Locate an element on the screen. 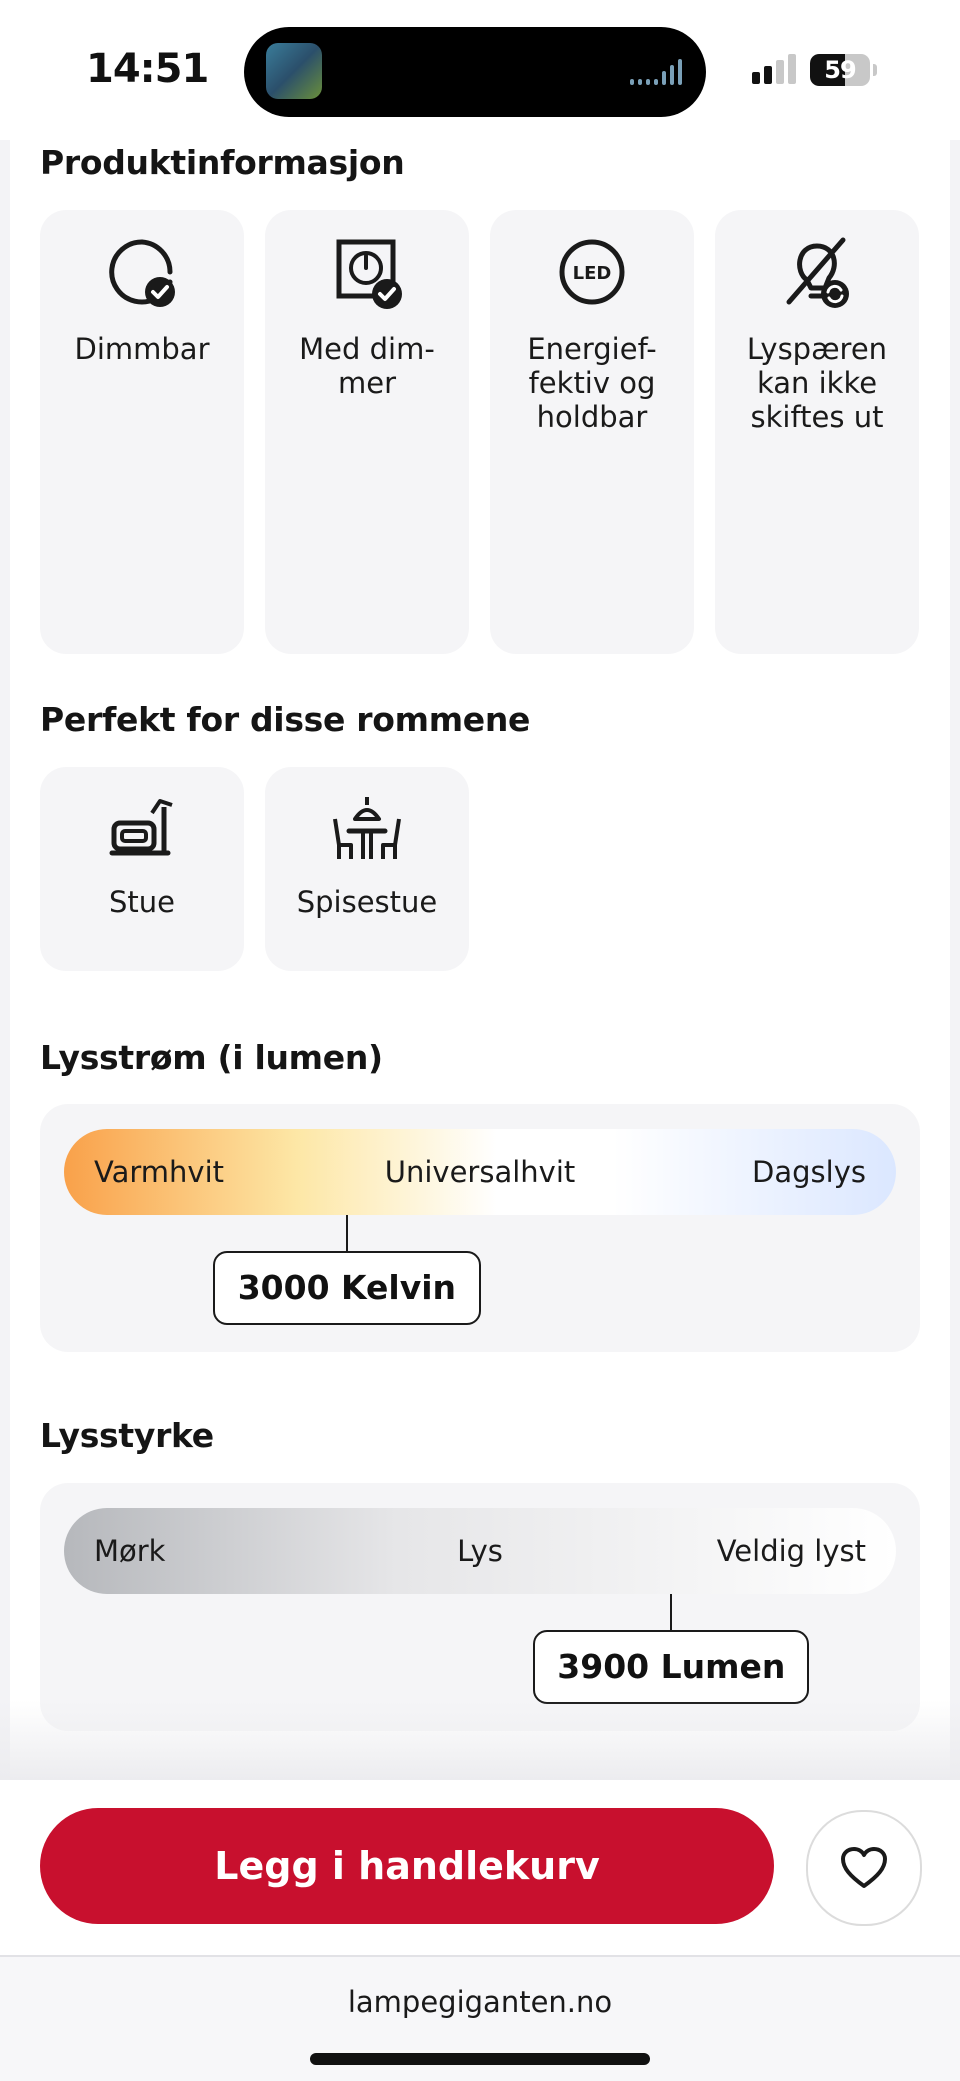  cellular-signal-icon is located at coordinates (776, 69).